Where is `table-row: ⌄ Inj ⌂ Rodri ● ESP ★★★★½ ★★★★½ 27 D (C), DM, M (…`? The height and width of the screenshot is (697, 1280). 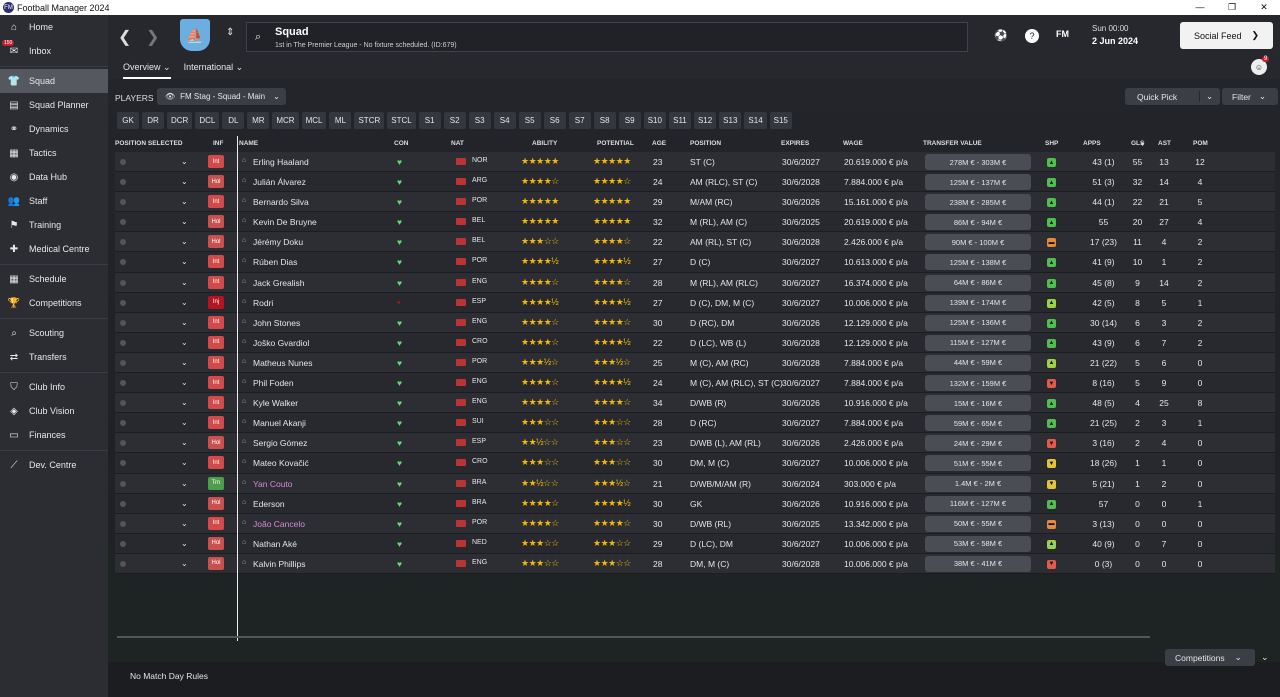 table-row: ⌄ Inj ⌂ Rodri ● ESP ★★★★½ ★★★★½ 27 D (C), DM, M (… is located at coordinates (695, 302).